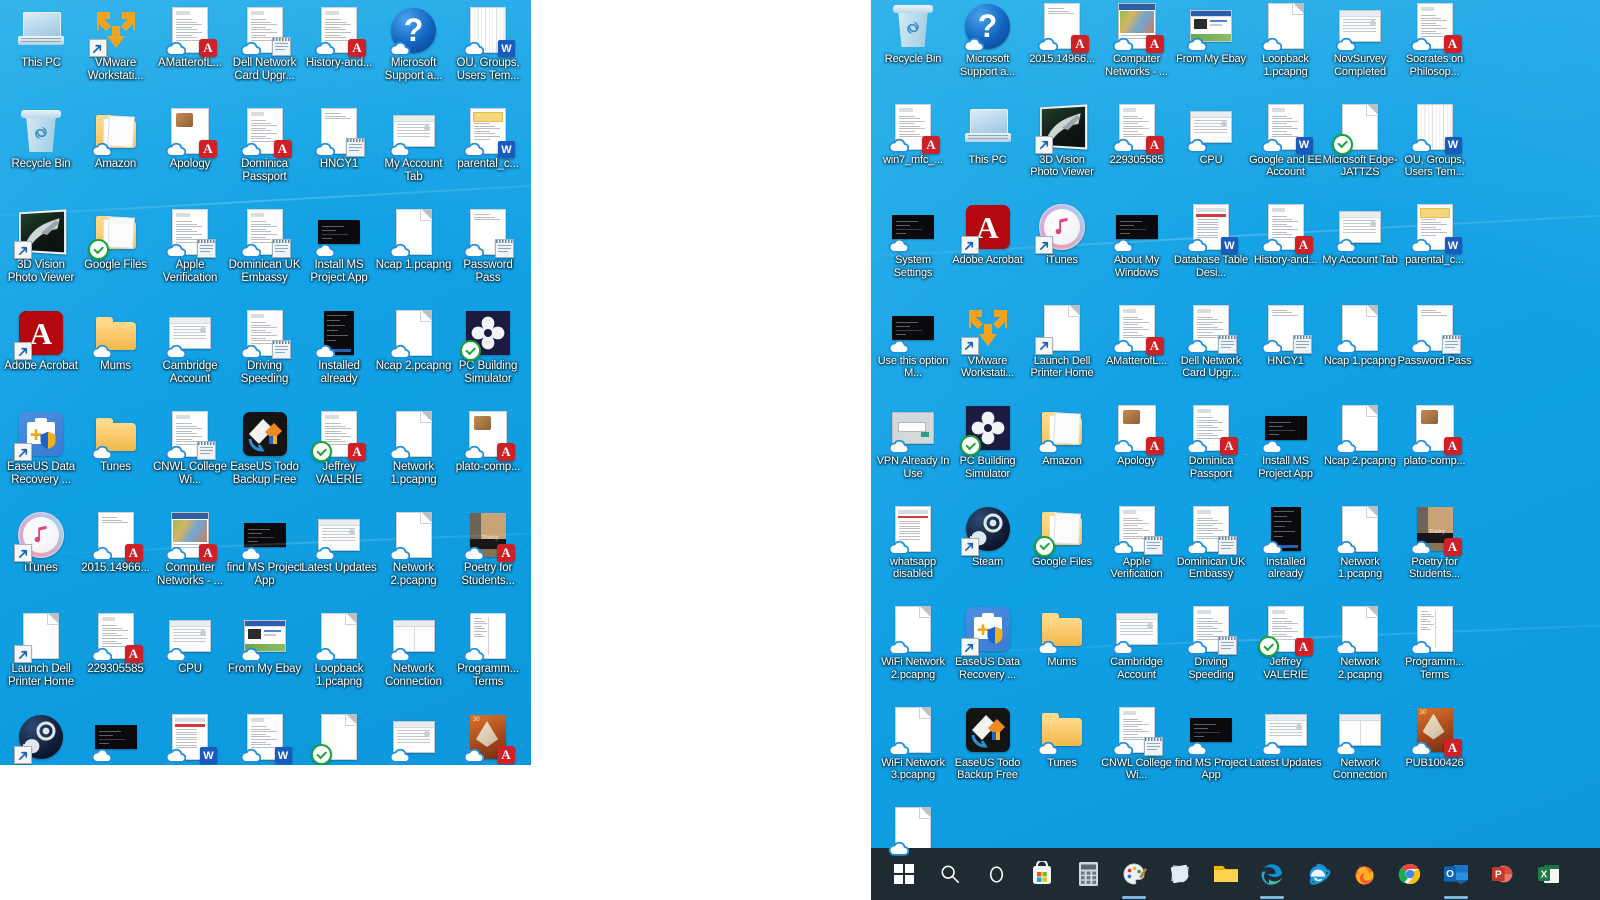  Describe the element at coordinates (1134, 874) in the screenshot. I see `paint-button` at that location.